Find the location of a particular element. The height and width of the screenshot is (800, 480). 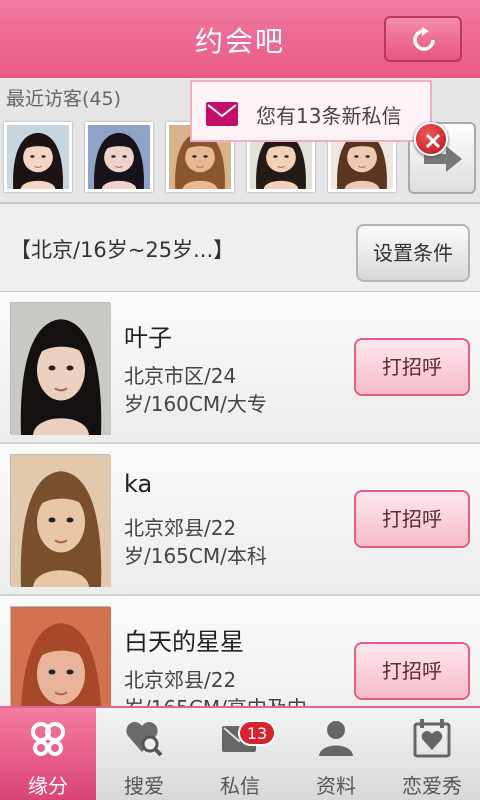

filter-bar: 【北京/16岁~25岁...】 设置条件 is located at coordinates (240, 249).